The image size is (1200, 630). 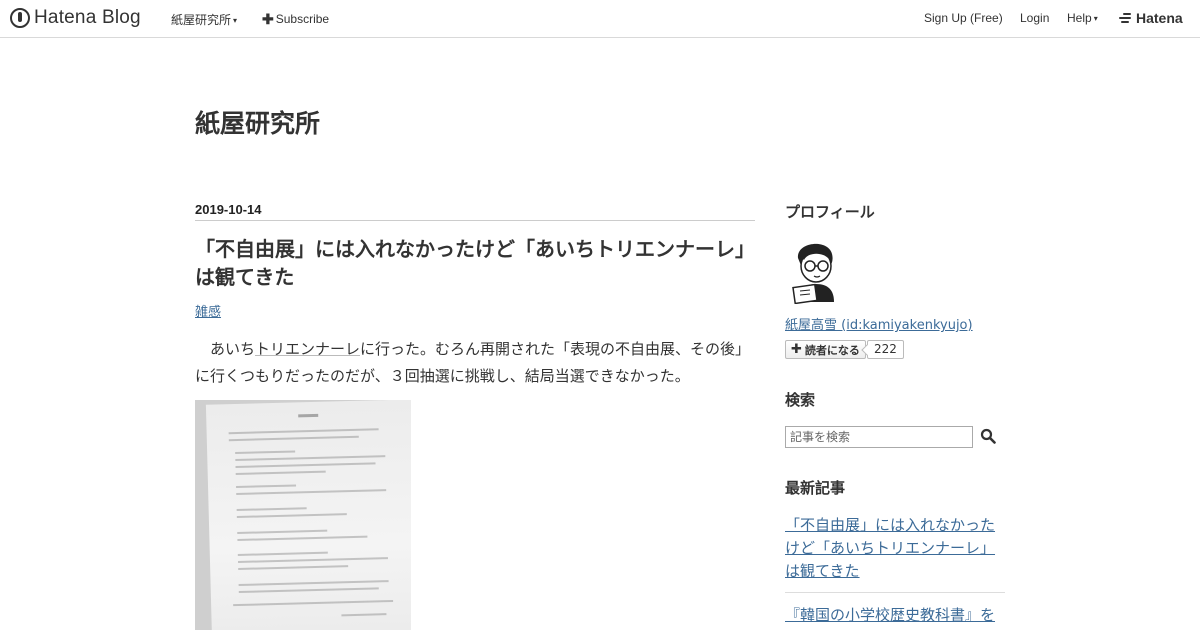 What do you see at coordinates (307, 349) in the screenshot?
I see `keyword-link: トリエンナーレ` at bounding box center [307, 349].